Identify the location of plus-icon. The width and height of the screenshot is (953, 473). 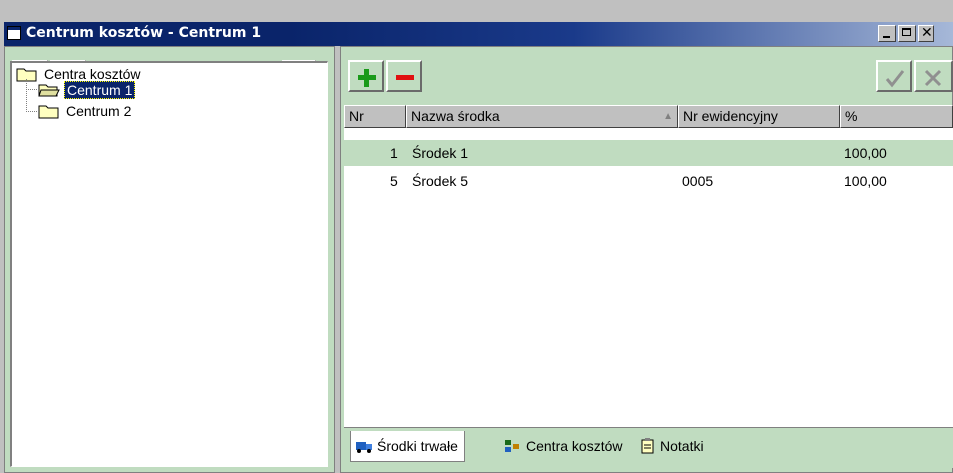
(367, 78).